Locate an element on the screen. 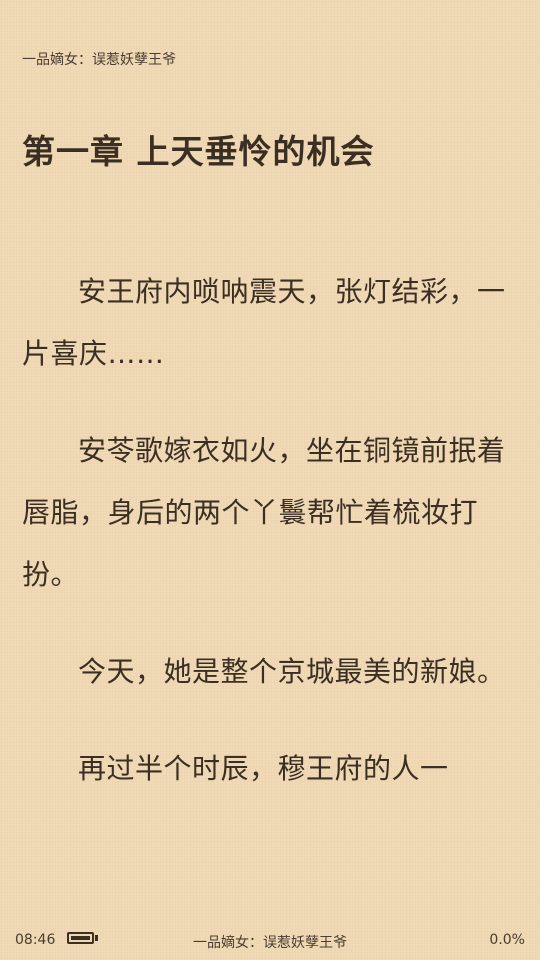  paragraph: 安苓歌嫁衣如火，坐在铜镜前抿着唇脂，身后的两个丫鬟帮忙着梳妆打扮。 is located at coordinates (264, 512).